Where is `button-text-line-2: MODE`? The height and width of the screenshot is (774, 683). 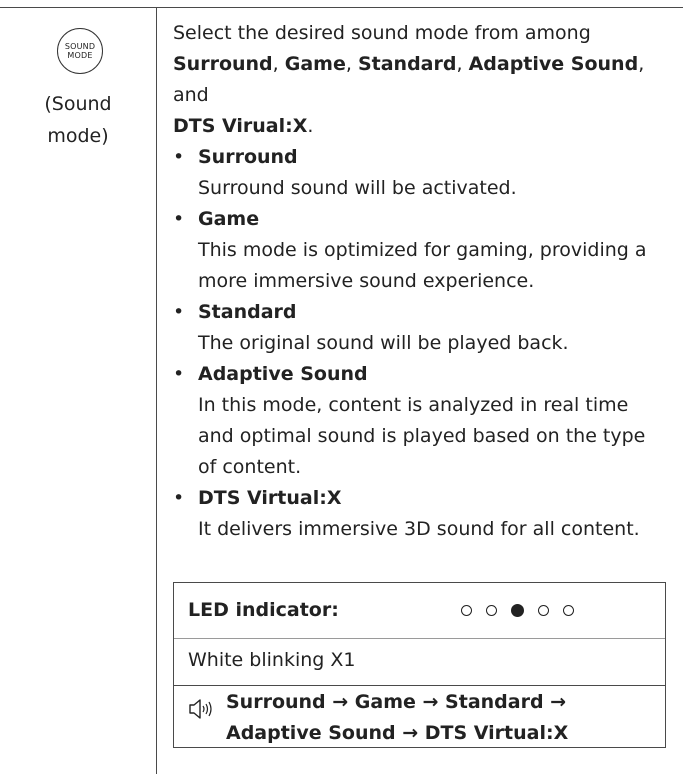
button-text-line-2: MODE is located at coordinates (80, 55).